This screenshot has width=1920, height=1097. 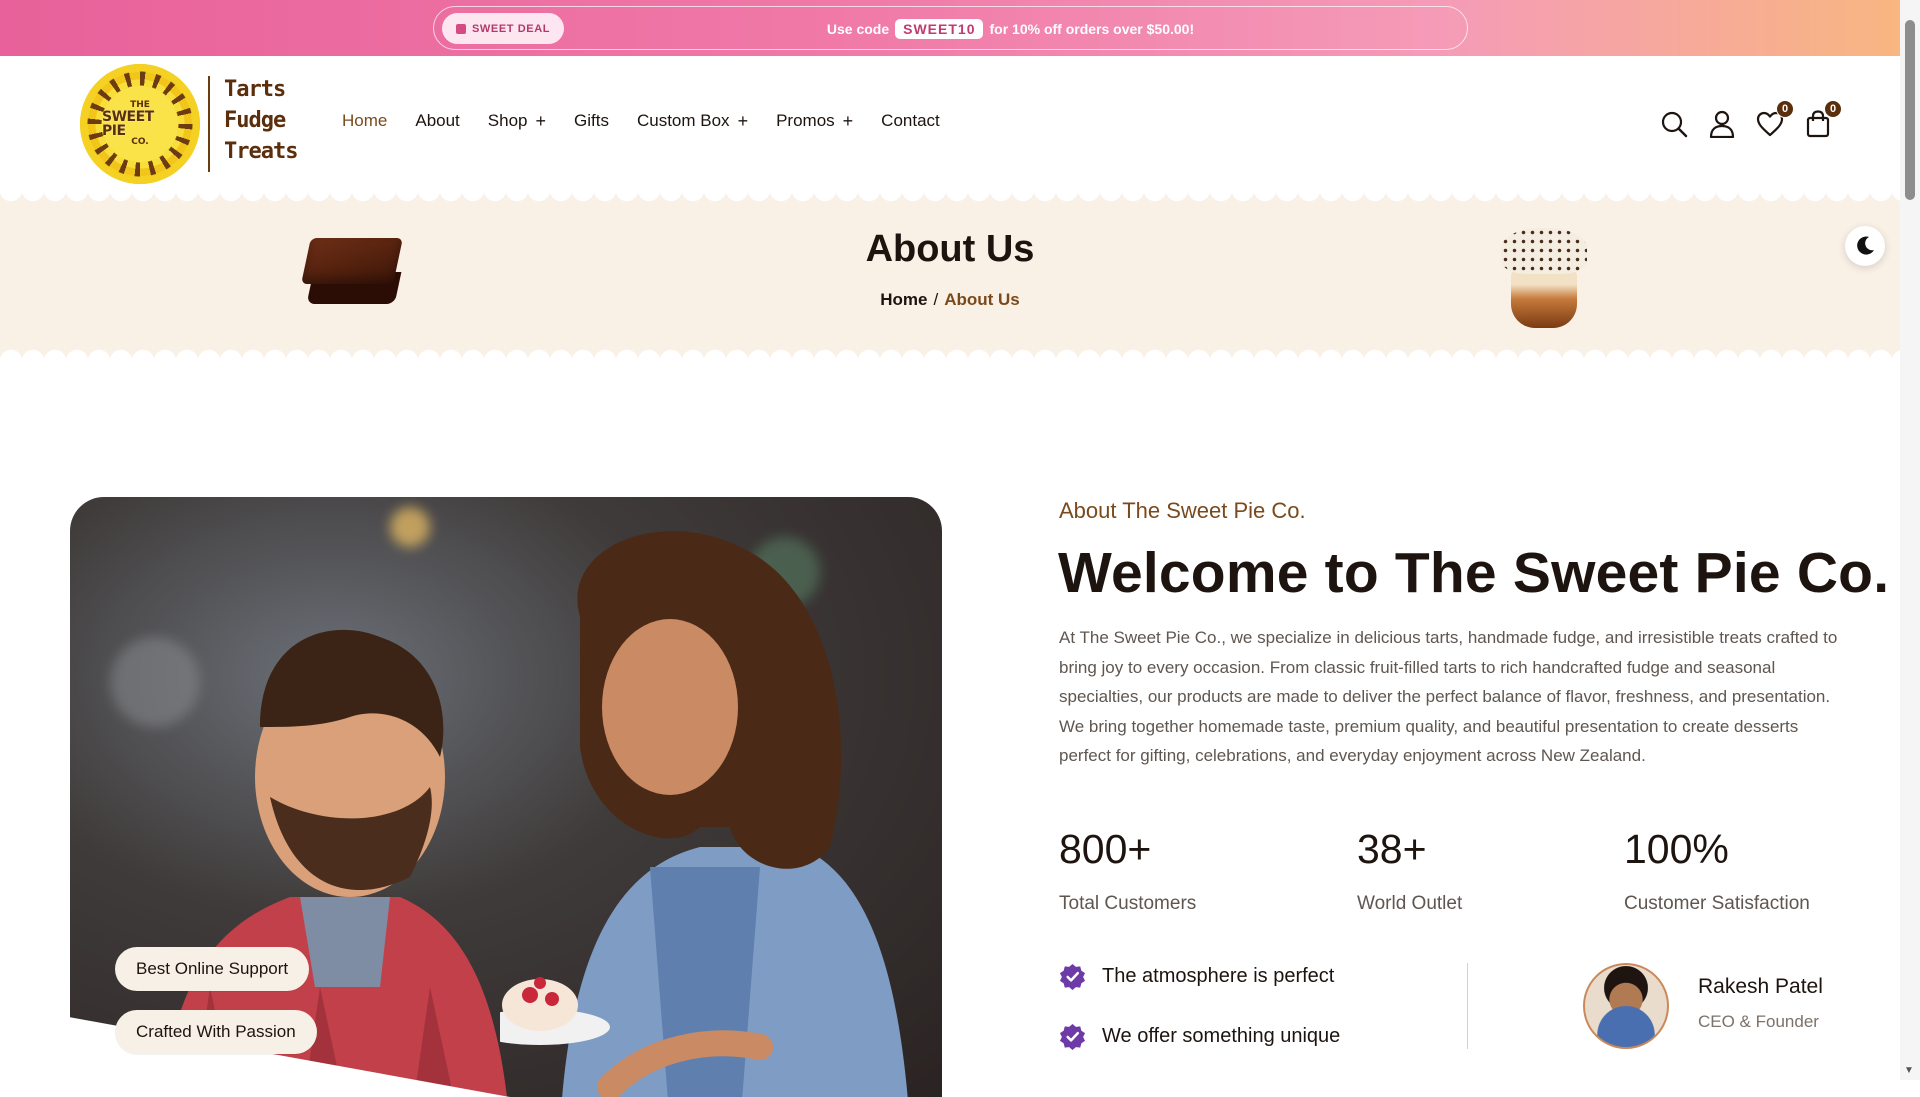 What do you see at coordinates (1910, 540) in the screenshot?
I see `page-scrollbar: ▼` at bounding box center [1910, 540].